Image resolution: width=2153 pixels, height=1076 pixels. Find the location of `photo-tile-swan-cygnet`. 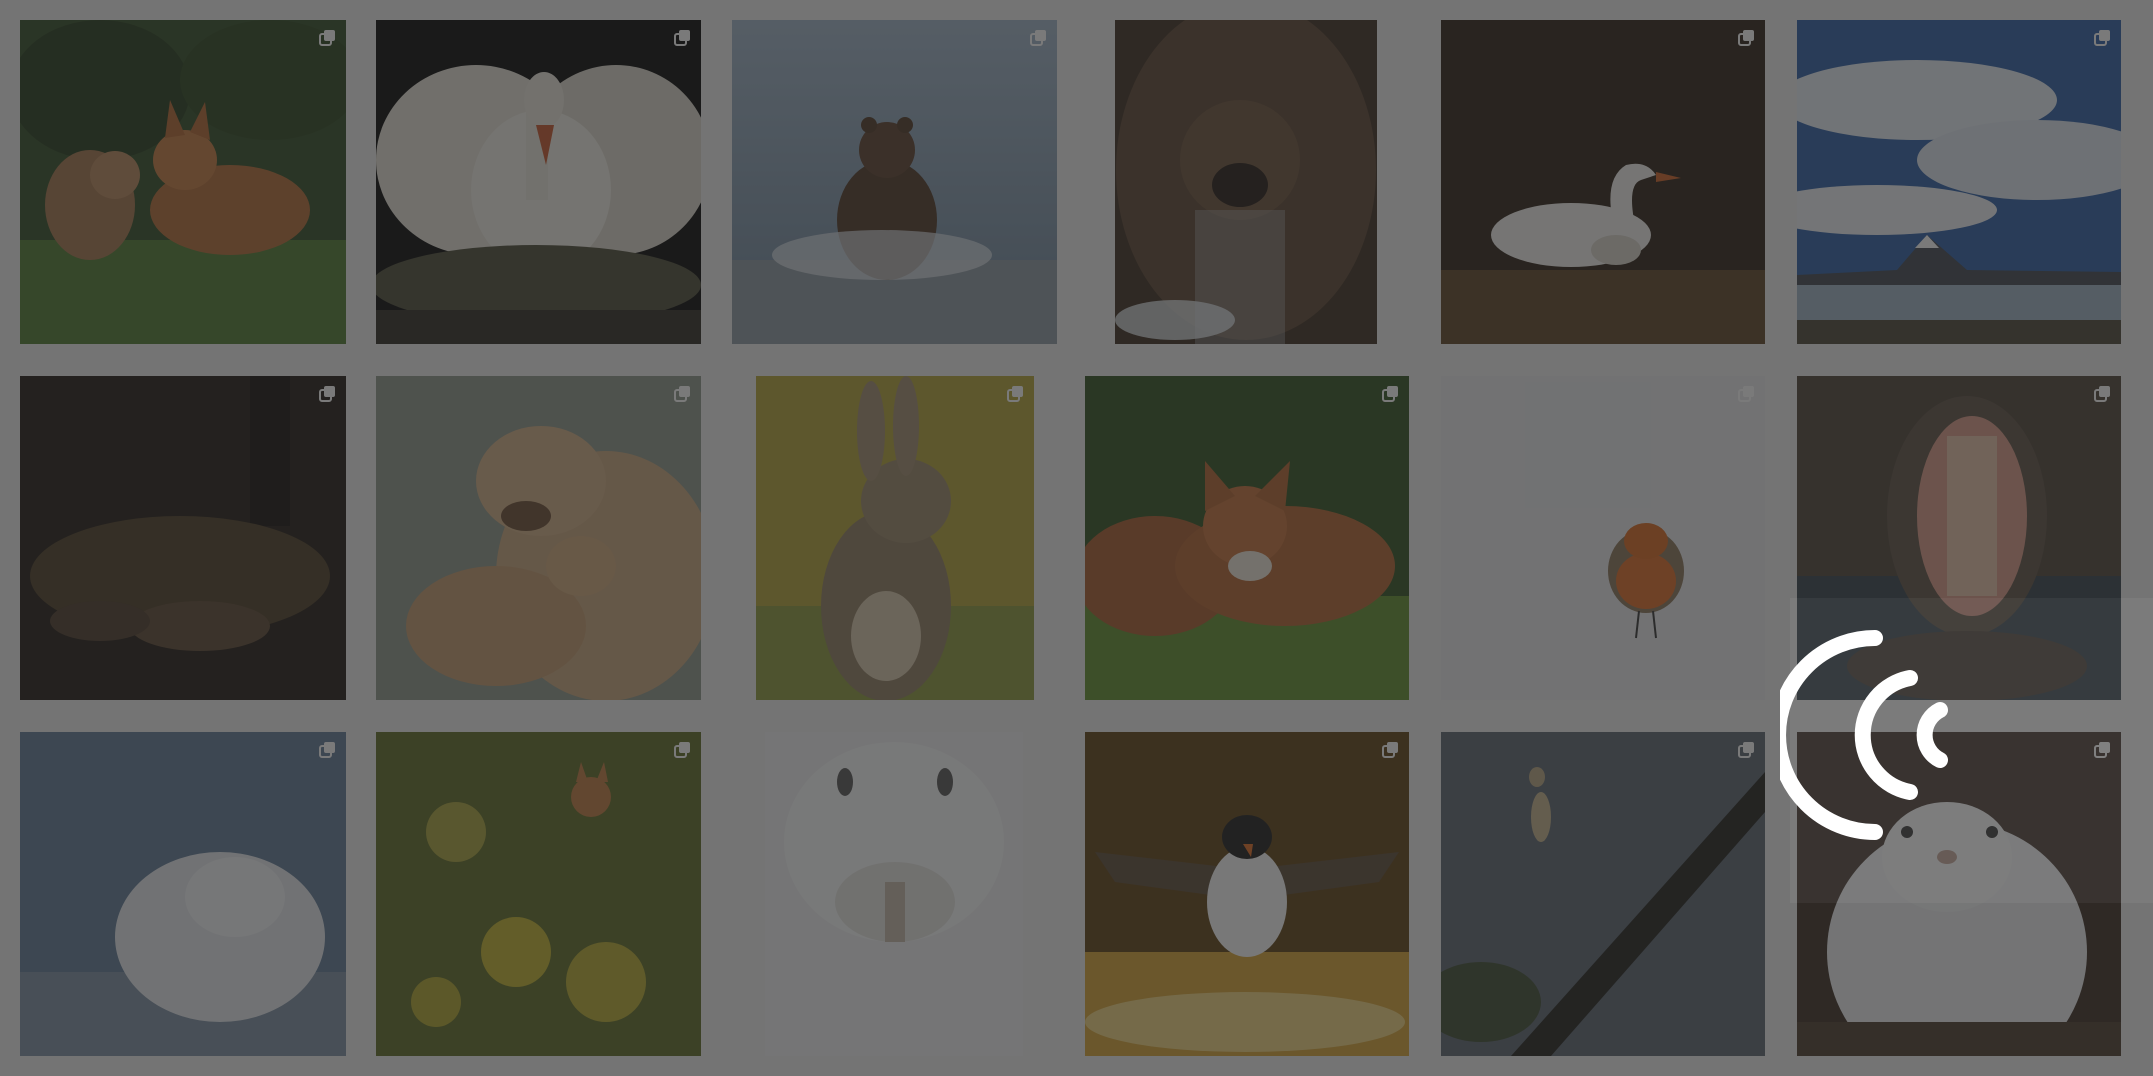

photo-tile-swan-cygnet is located at coordinates (1603, 182).